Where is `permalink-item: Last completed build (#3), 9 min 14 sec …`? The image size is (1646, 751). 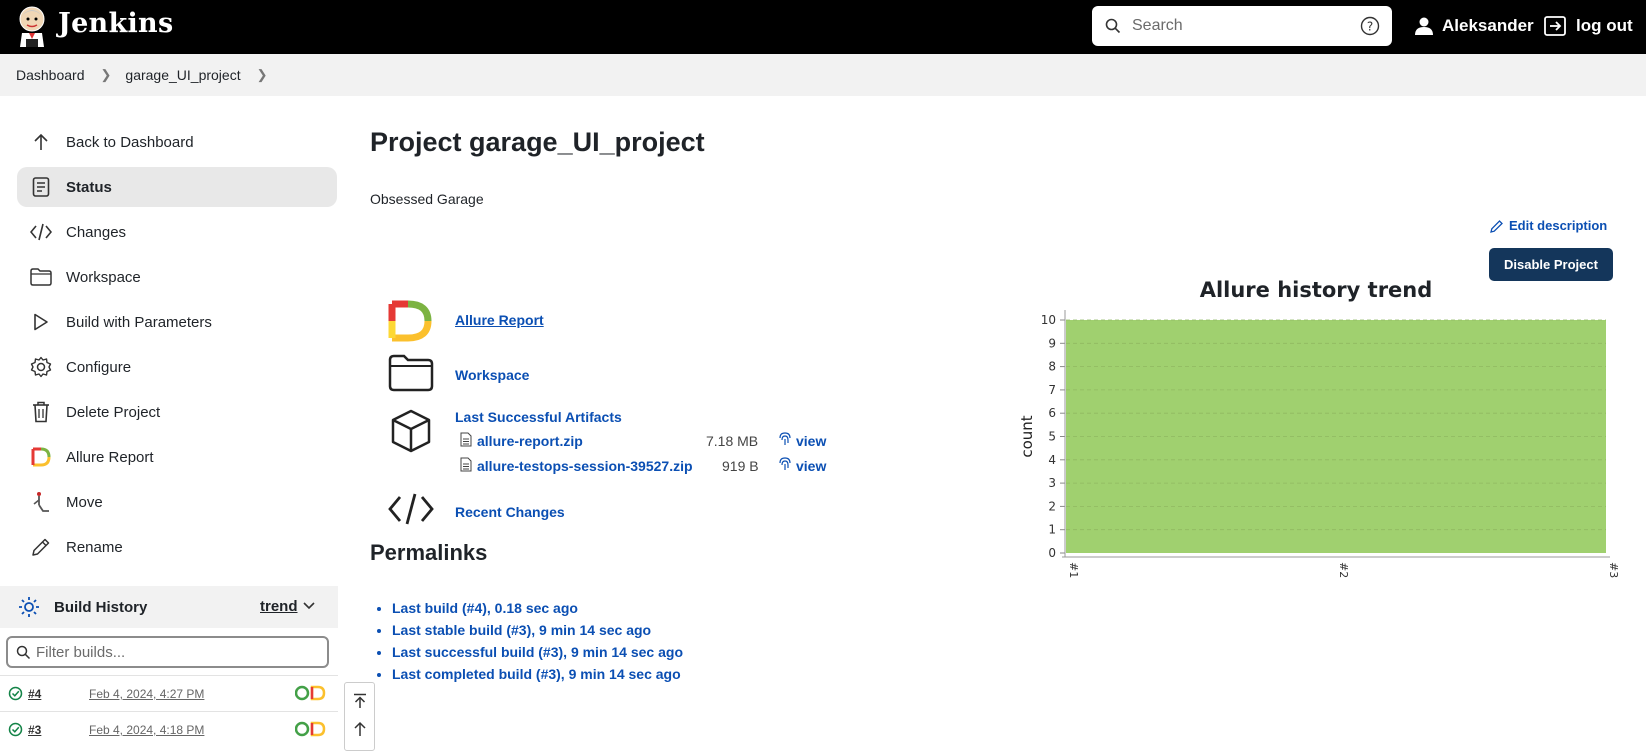 permalink-item: Last completed build (#3), 9 min 14 sec … is located at coordinates (537, 677).